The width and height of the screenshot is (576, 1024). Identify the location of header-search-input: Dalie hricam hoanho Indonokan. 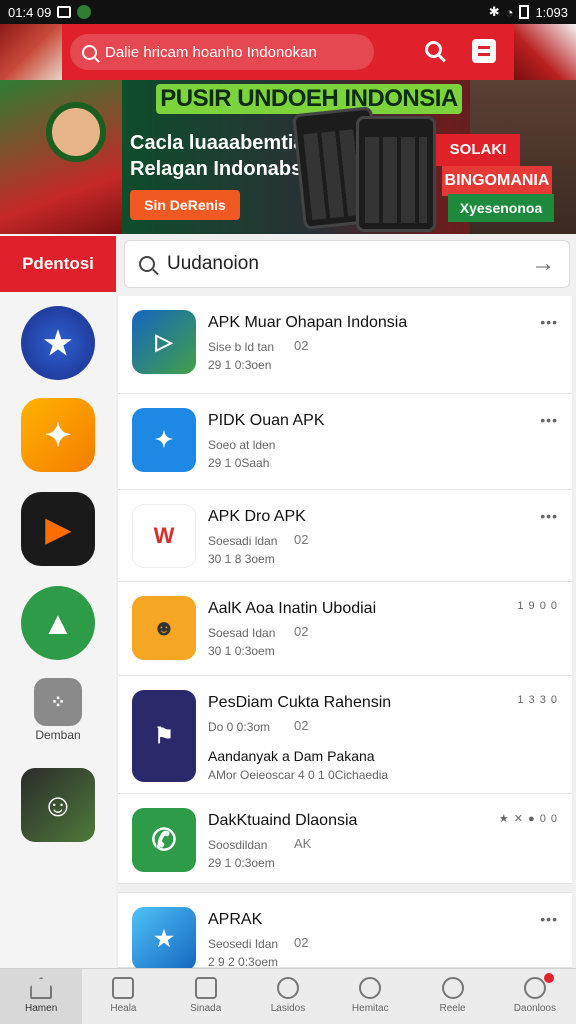
(222, 52).